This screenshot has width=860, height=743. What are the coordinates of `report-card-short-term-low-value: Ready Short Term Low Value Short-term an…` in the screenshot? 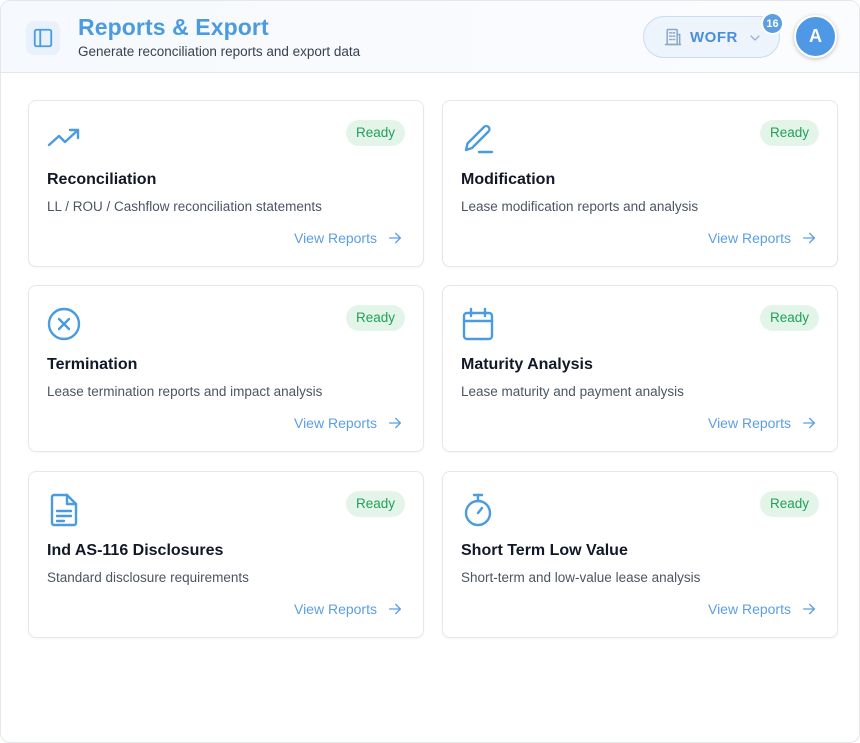 It's located at (640, 554).